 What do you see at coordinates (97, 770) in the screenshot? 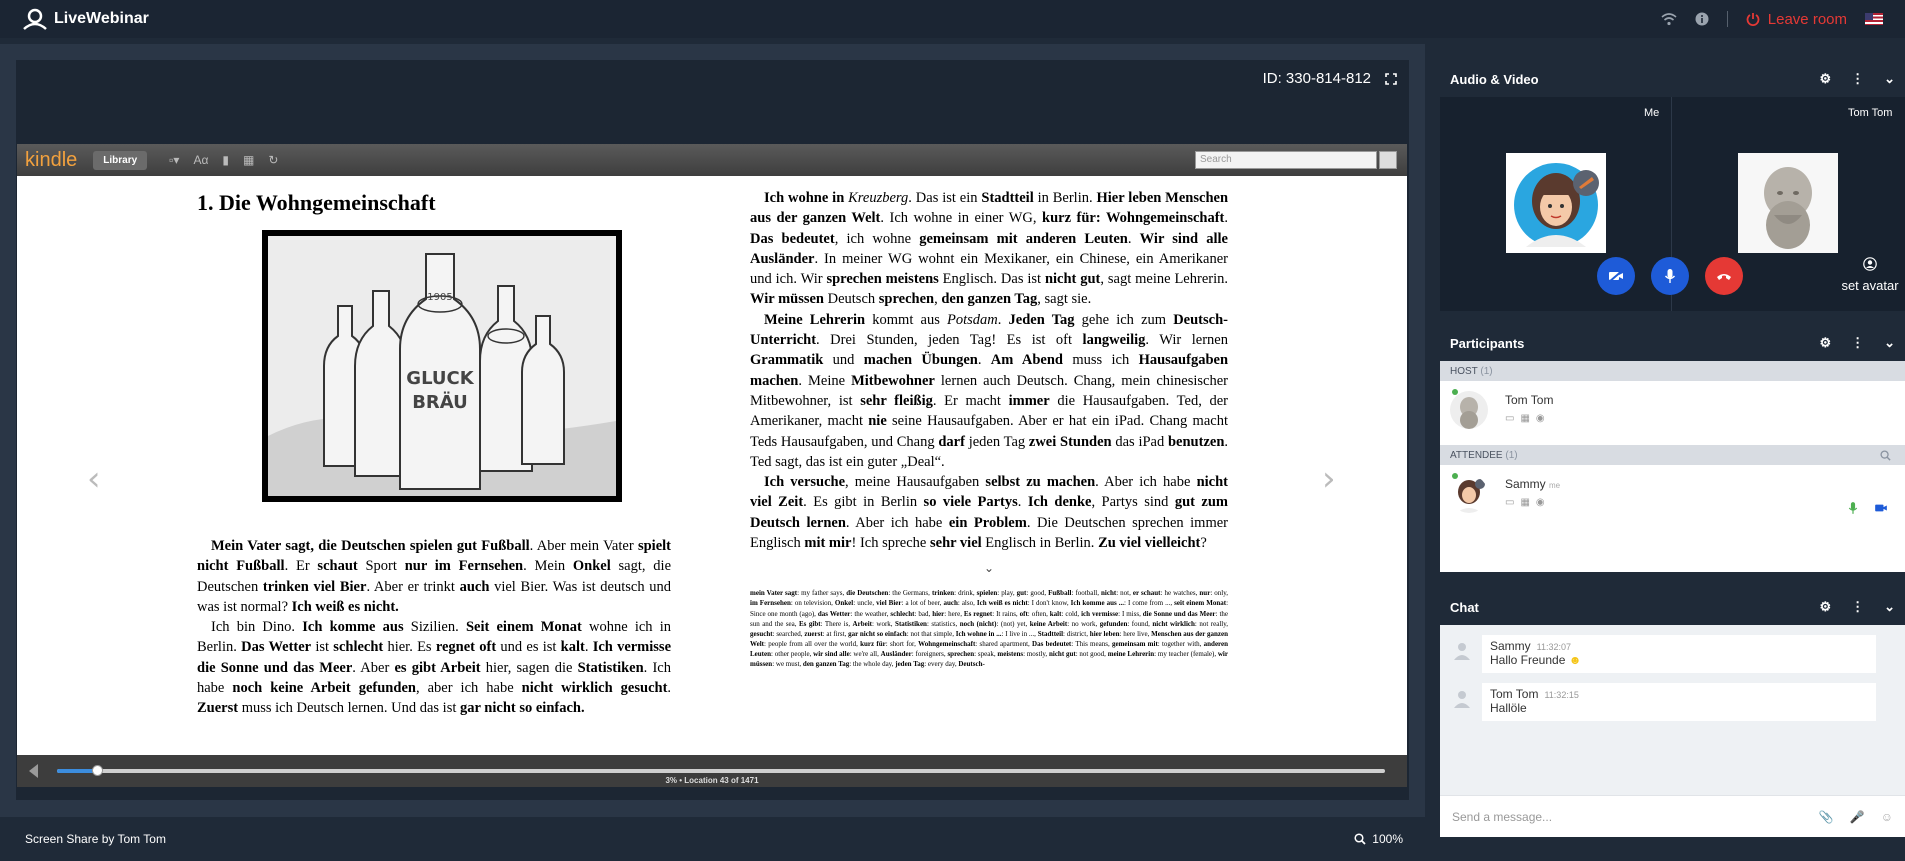
I see `progress-handle` at bounding box center [97, 770].